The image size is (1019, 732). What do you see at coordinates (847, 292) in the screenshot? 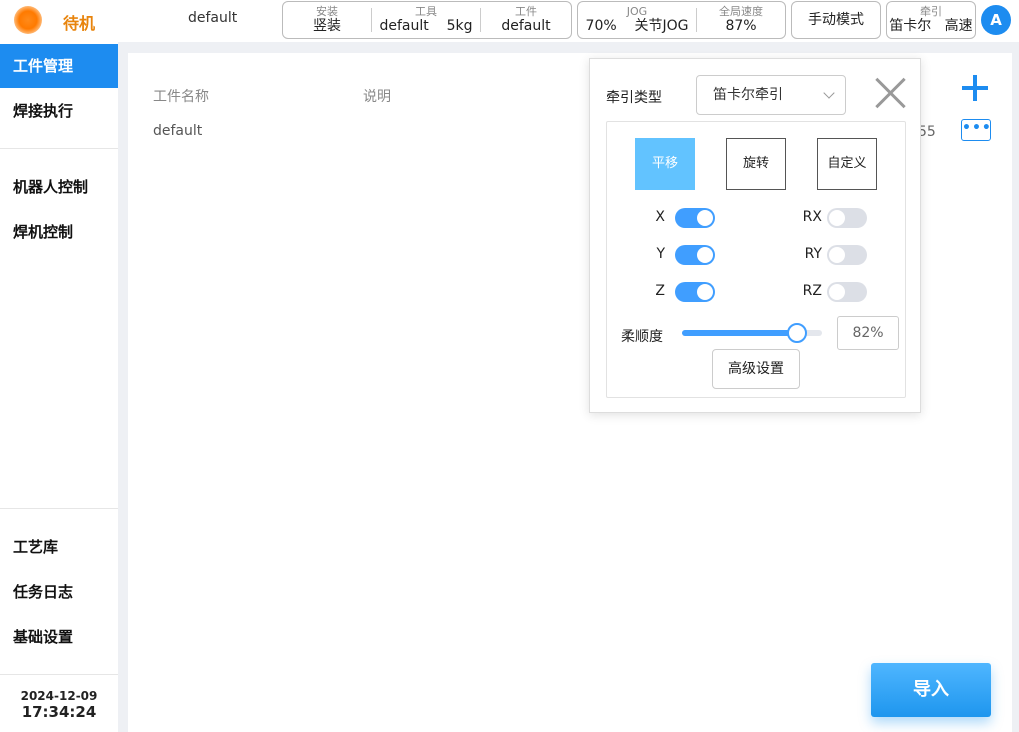
I see `axis-toggle-rz` at bounding box center [847, 292].